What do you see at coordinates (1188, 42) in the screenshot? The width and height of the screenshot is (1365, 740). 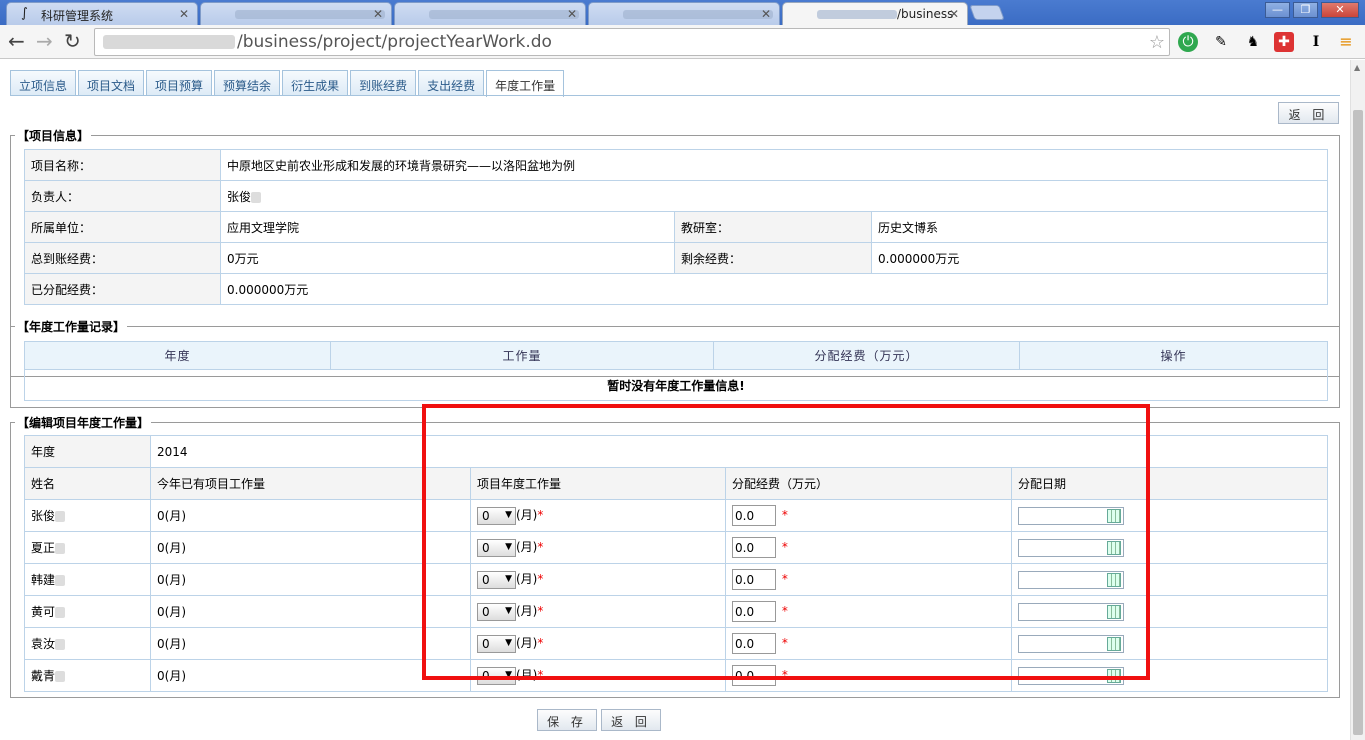 I see `extension-green-icon: ⏻` at bounding box center [1188, 42].